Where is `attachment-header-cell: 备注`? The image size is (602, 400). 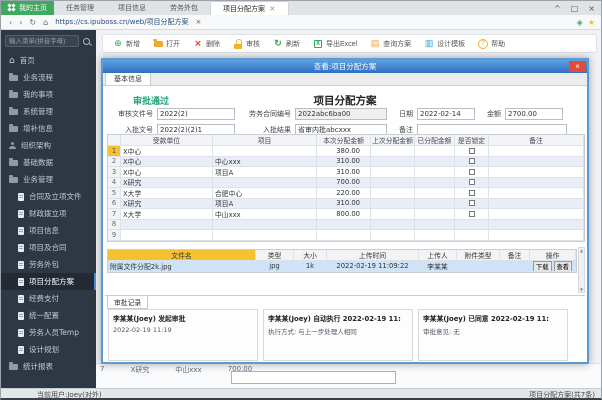
attachment-header-cell: 备注 is located at coordinates (515, 255).